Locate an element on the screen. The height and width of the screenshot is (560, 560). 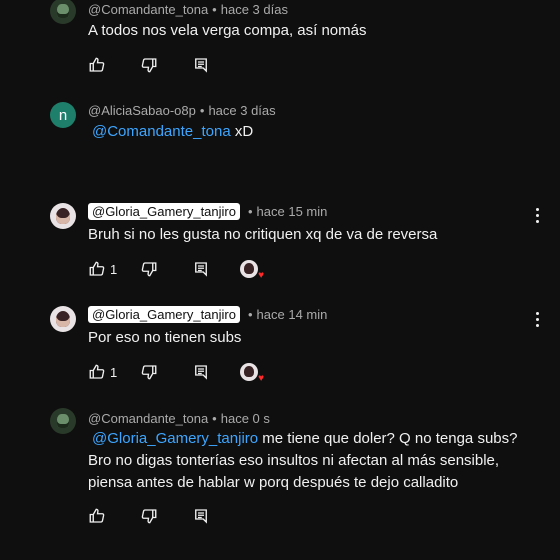
comment-body: Por eso no tienen subs is located at coordinates (165, 337).